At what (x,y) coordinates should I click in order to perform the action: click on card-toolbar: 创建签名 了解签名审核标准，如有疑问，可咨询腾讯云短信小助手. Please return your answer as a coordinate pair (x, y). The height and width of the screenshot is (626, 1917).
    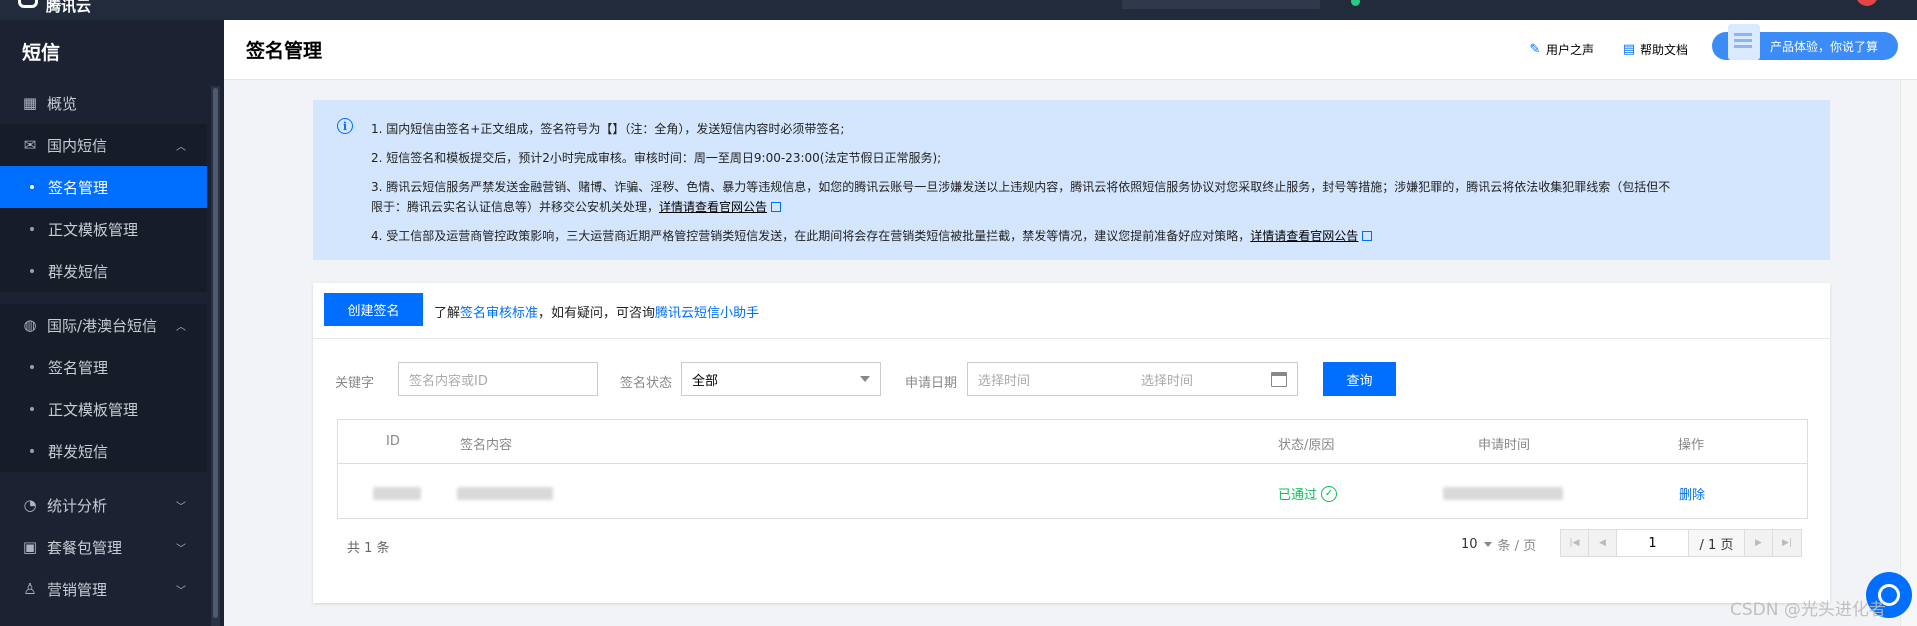
    Looking at the image, I should click on (1071, 311).